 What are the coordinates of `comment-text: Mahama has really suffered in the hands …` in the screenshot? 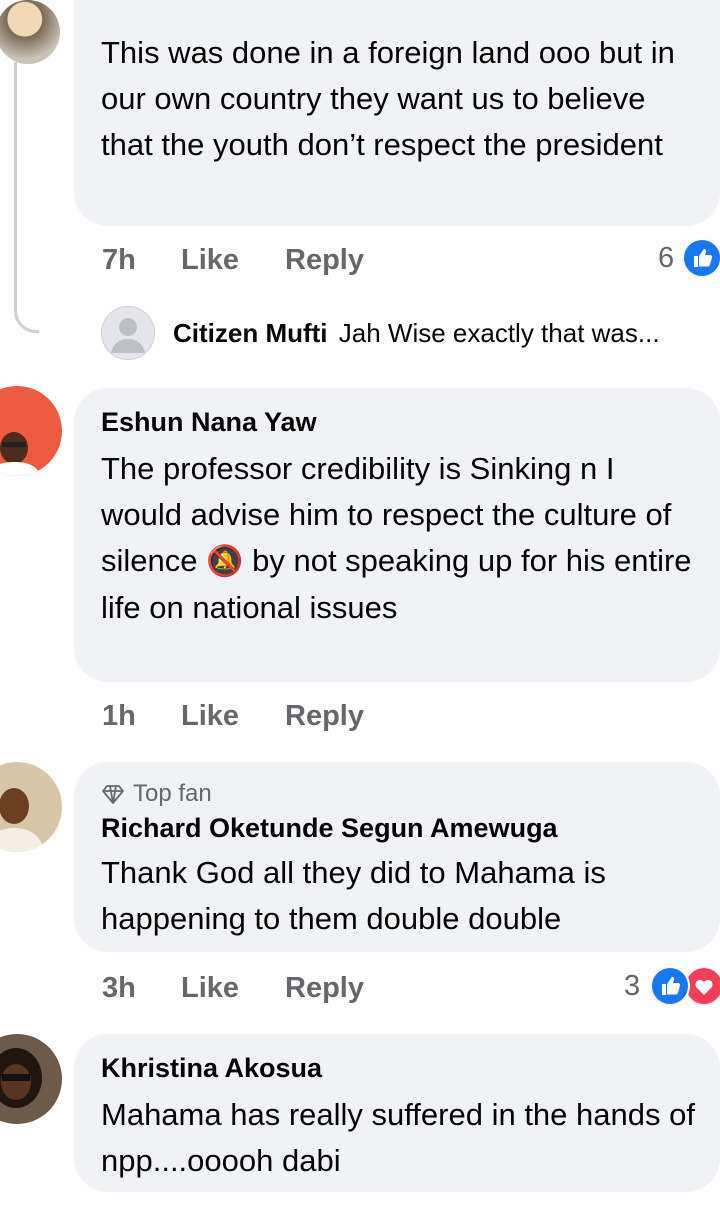 It's located at (398, 1137).